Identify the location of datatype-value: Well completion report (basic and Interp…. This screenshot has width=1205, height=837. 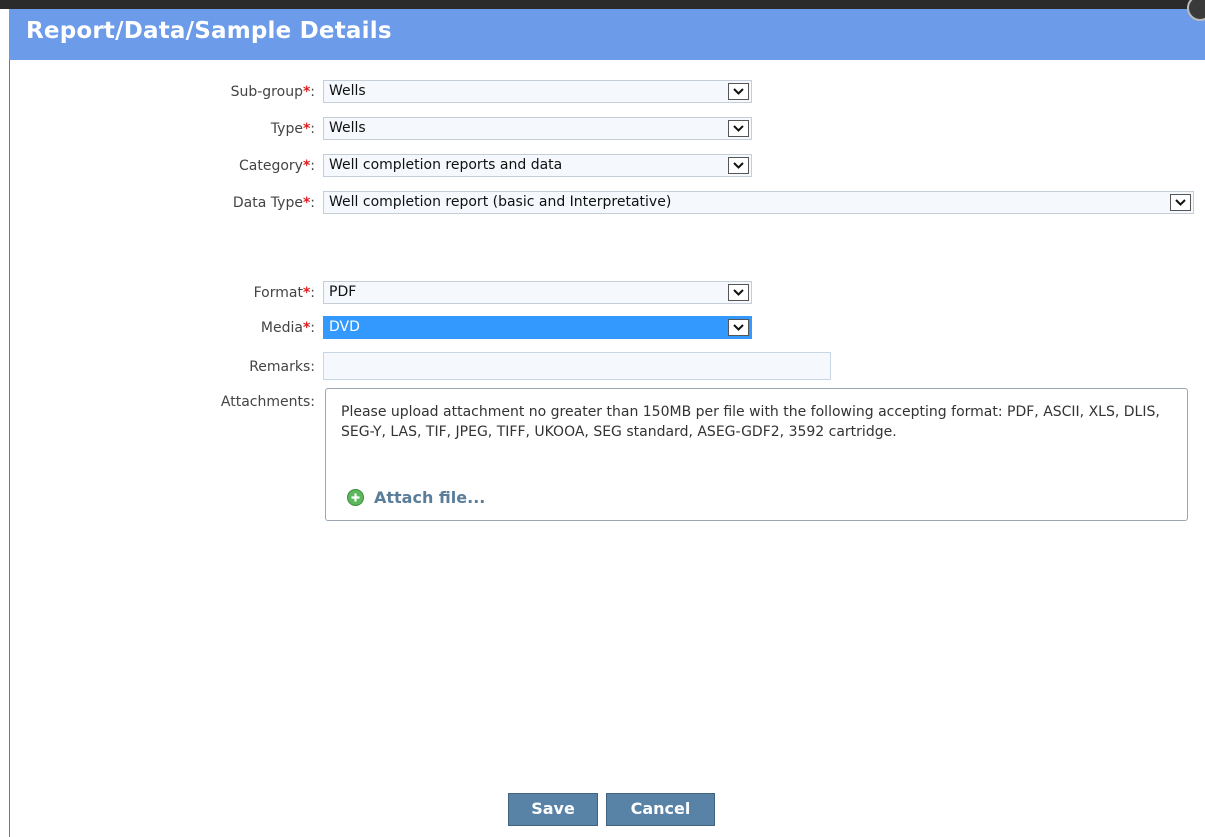
(500, 202).